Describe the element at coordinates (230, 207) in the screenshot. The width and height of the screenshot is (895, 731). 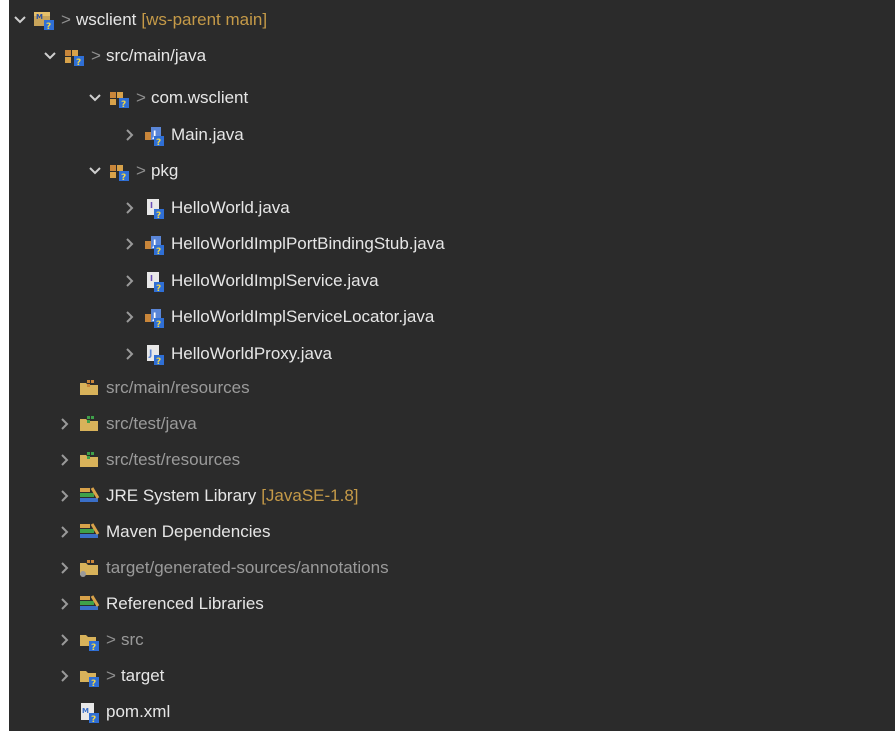
I see `file-label: HelloWorld.java` at that location.